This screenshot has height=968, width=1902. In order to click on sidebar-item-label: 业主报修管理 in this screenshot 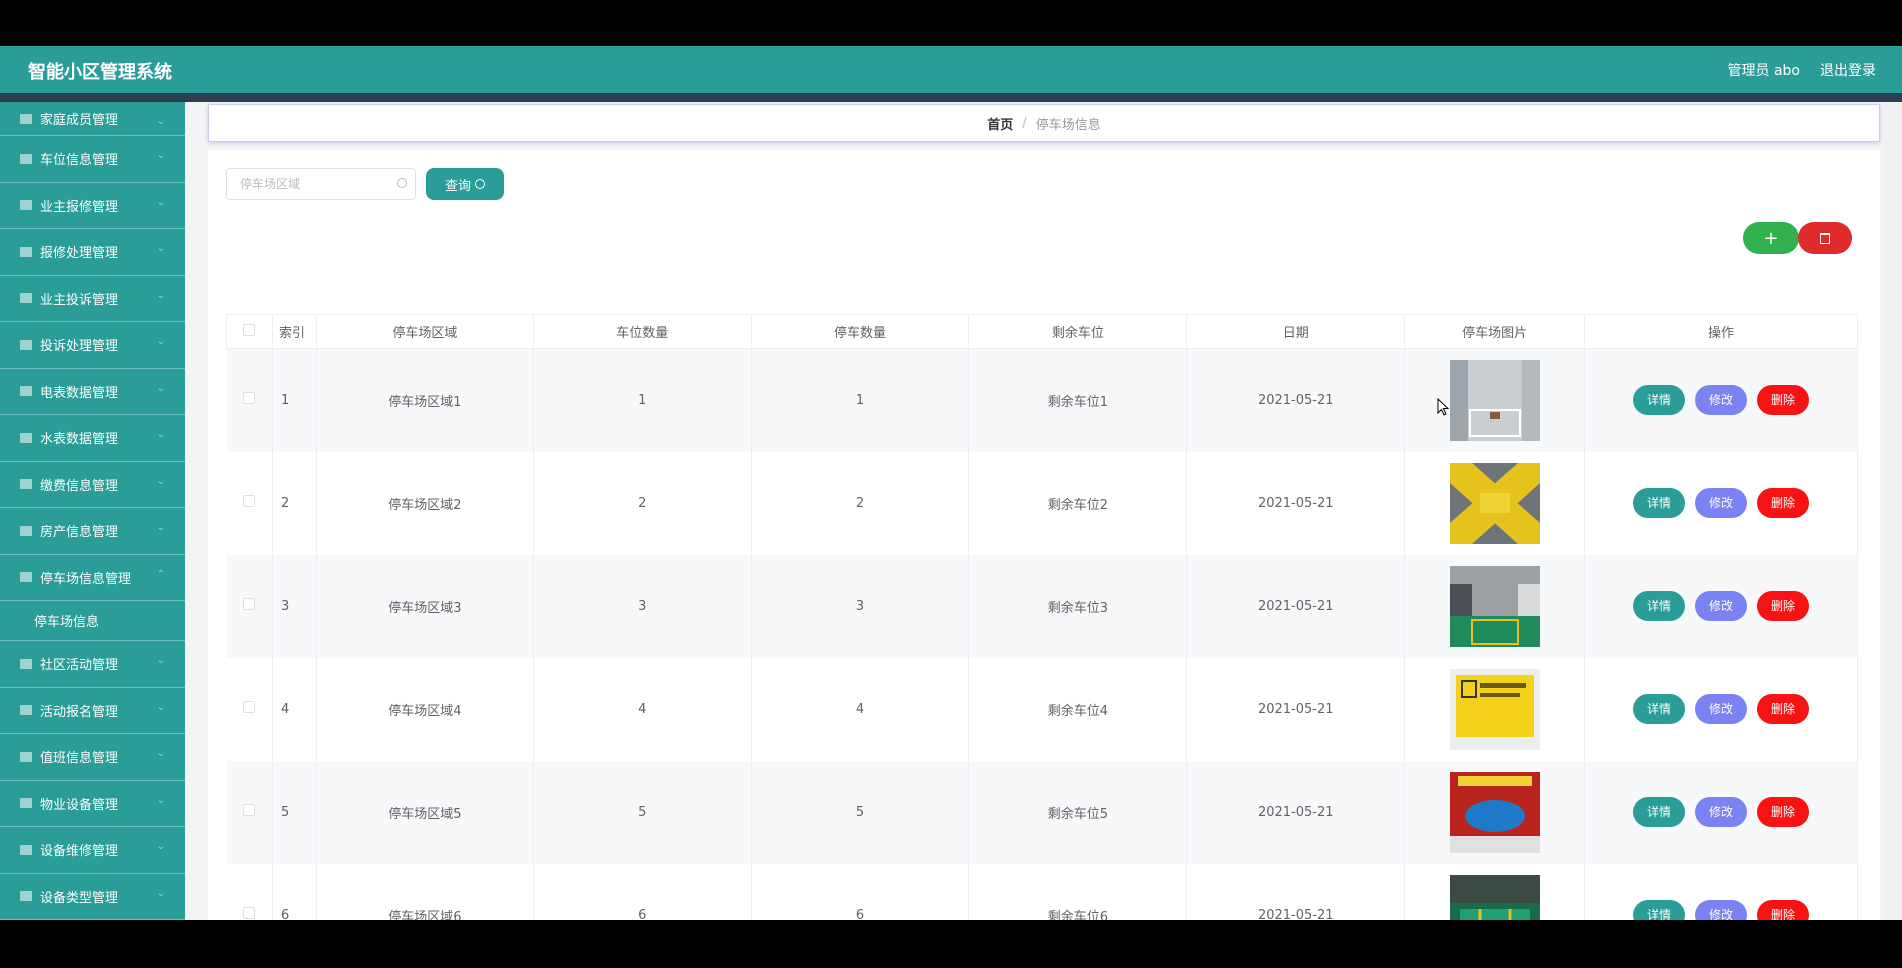, I will do `click(79, 207)`.